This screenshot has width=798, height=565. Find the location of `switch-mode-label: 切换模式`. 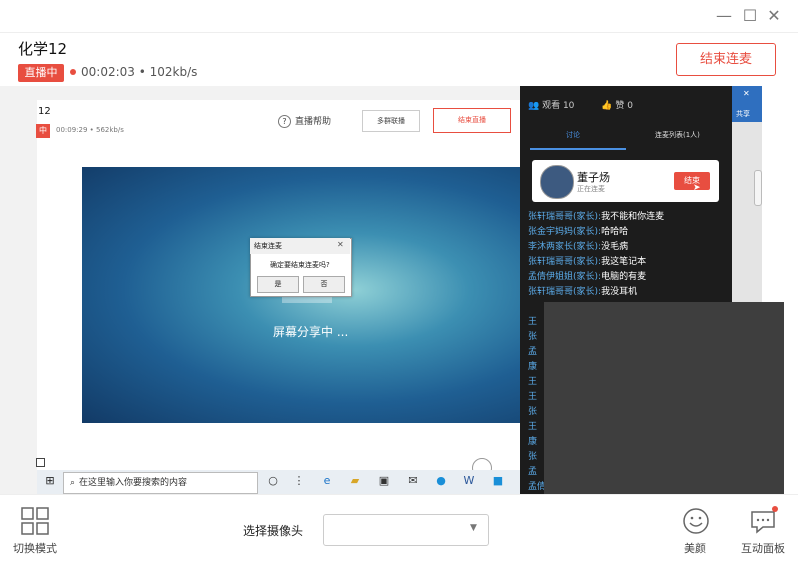

switch-mode-label: 切换模式 is located at coordinates (35, 548).